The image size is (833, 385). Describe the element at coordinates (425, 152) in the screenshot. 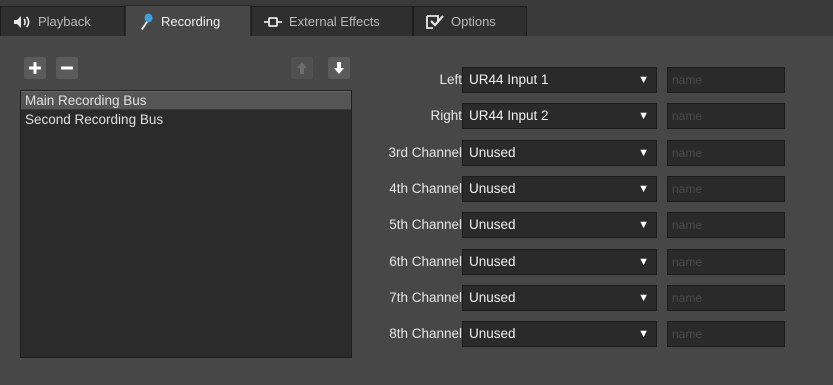

I see `channel-label: 3rd Channel` at that location.